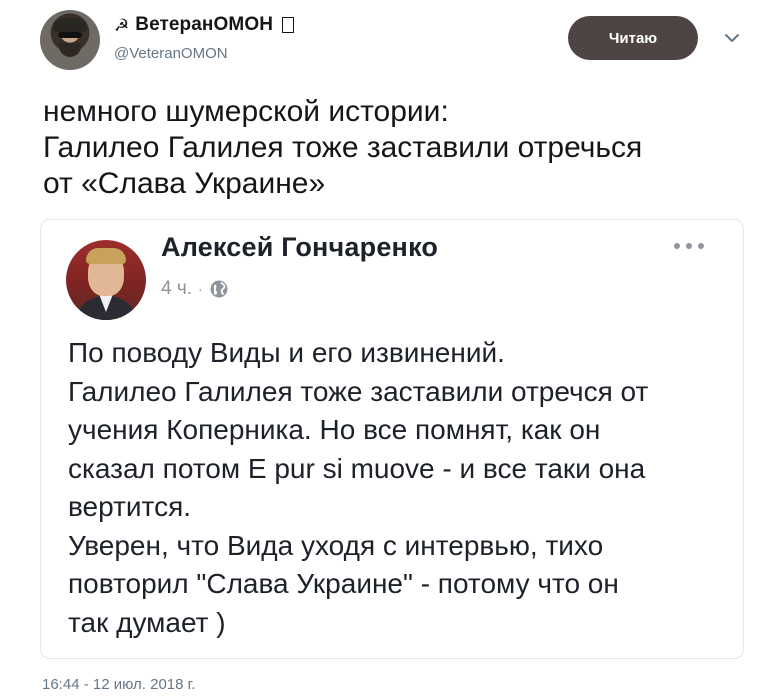 Image resolution: width=774 pixels, height=698 pixels. Describe the element at coordinates (288, 25) in the screenshot. I see `missing-glyph-icon` at that location.